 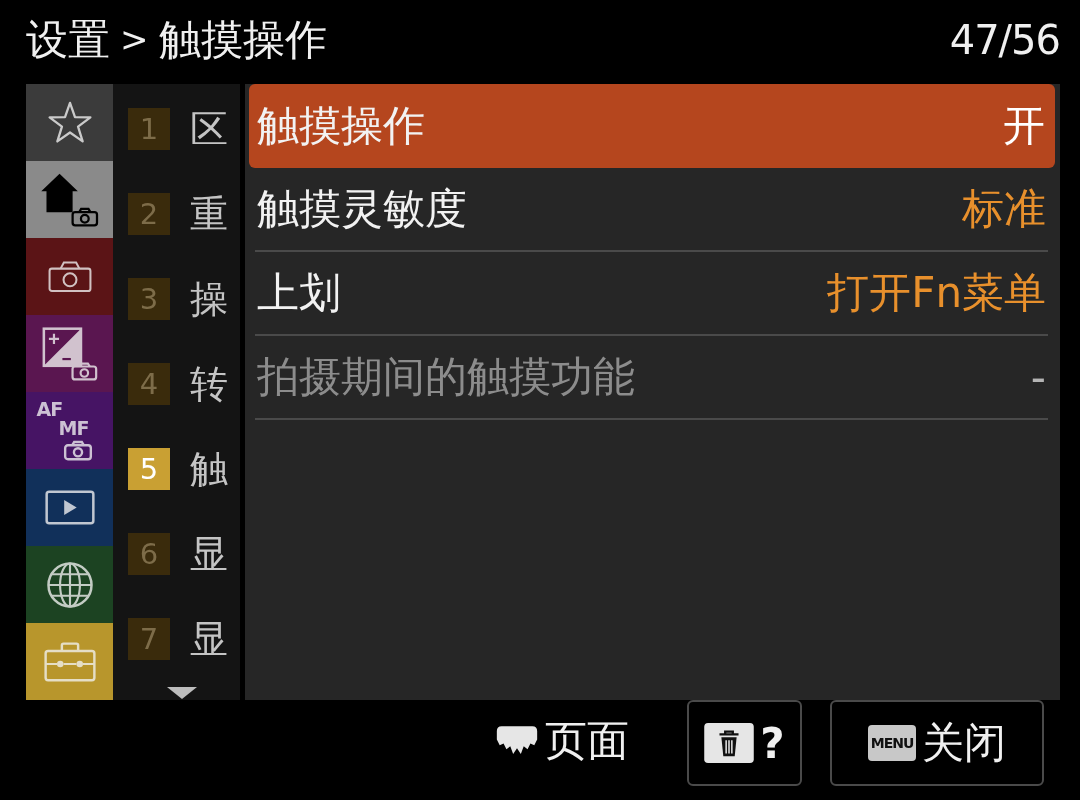 What do you see at coordinates (1004, 209) in the screenshot?
I see `setting-value: 标准` at bounding box center [1004, 209].